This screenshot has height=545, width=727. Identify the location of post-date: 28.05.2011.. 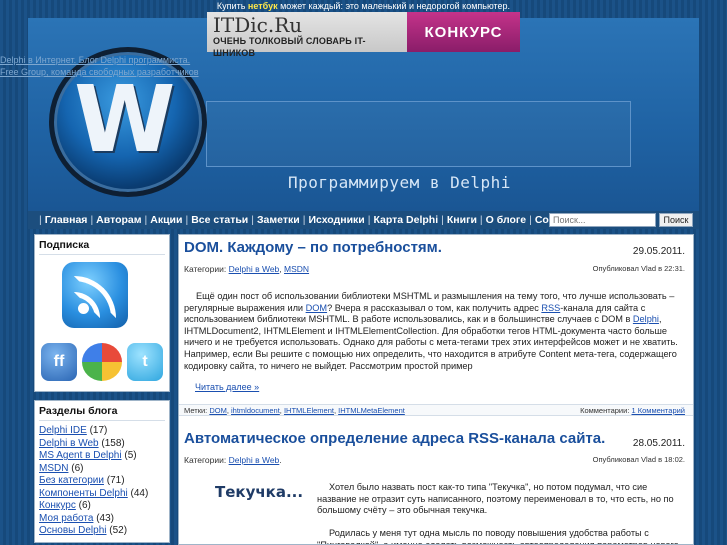
(658, 443).